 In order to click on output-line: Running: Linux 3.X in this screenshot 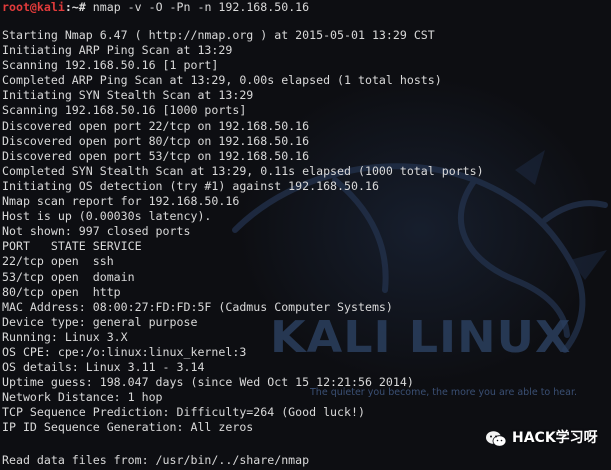, I will do `click(65, 336)`.